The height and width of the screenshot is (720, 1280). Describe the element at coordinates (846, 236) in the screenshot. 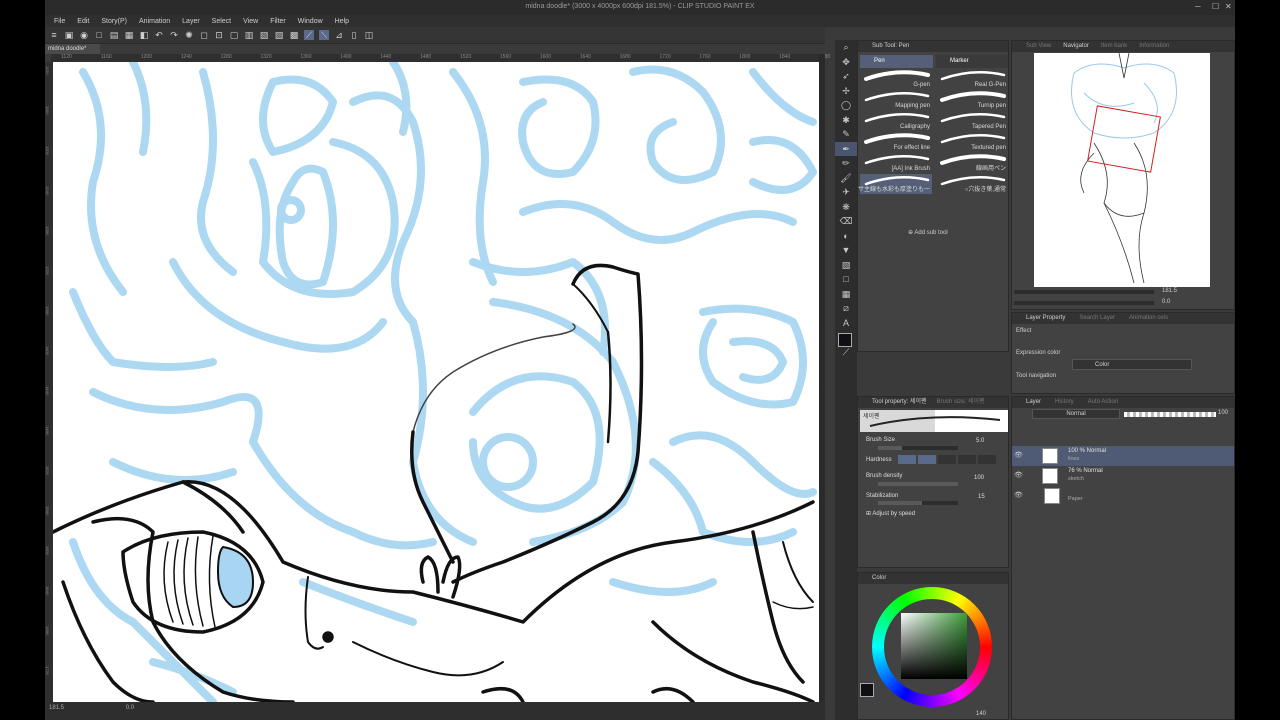

I see `blend-icon: ◐` at that location.